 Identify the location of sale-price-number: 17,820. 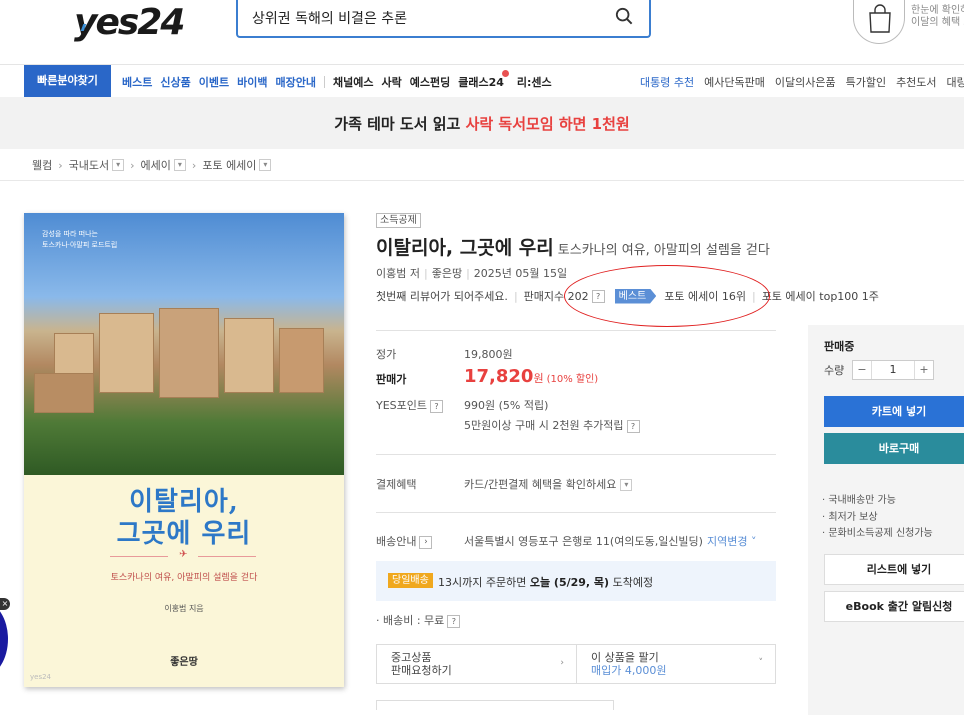
(499, 376).